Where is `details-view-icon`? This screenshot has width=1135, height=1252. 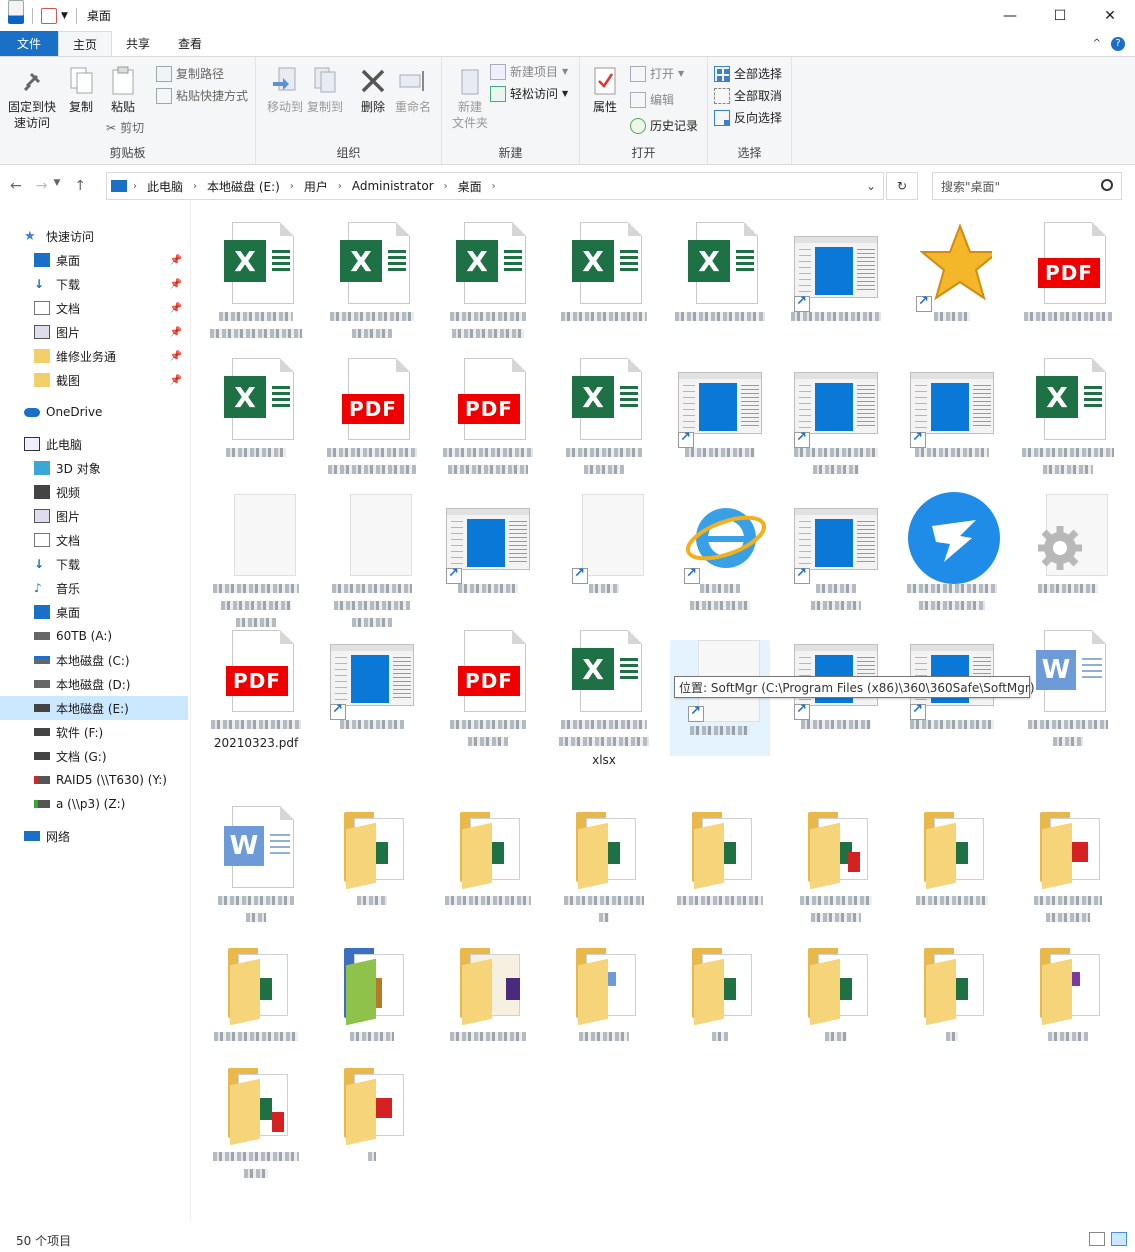 details-view-icon is located at coordinates (1097, 1239).